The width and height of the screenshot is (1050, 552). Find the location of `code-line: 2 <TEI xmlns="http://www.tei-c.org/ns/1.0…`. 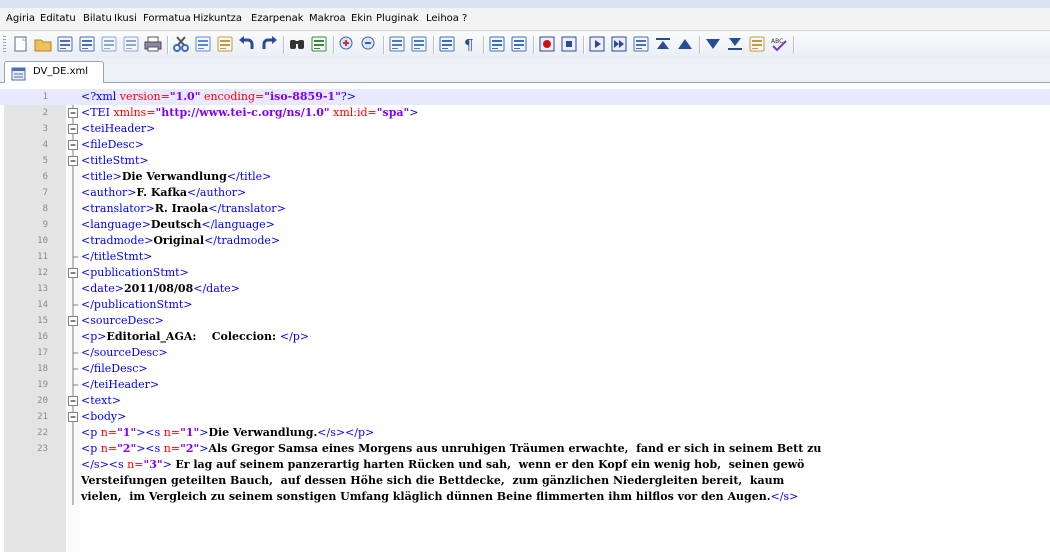

code-line: 2 <TEI xmlns="http://www.tei-c.org/ns/1.0… is located at coordinates (525, 113).